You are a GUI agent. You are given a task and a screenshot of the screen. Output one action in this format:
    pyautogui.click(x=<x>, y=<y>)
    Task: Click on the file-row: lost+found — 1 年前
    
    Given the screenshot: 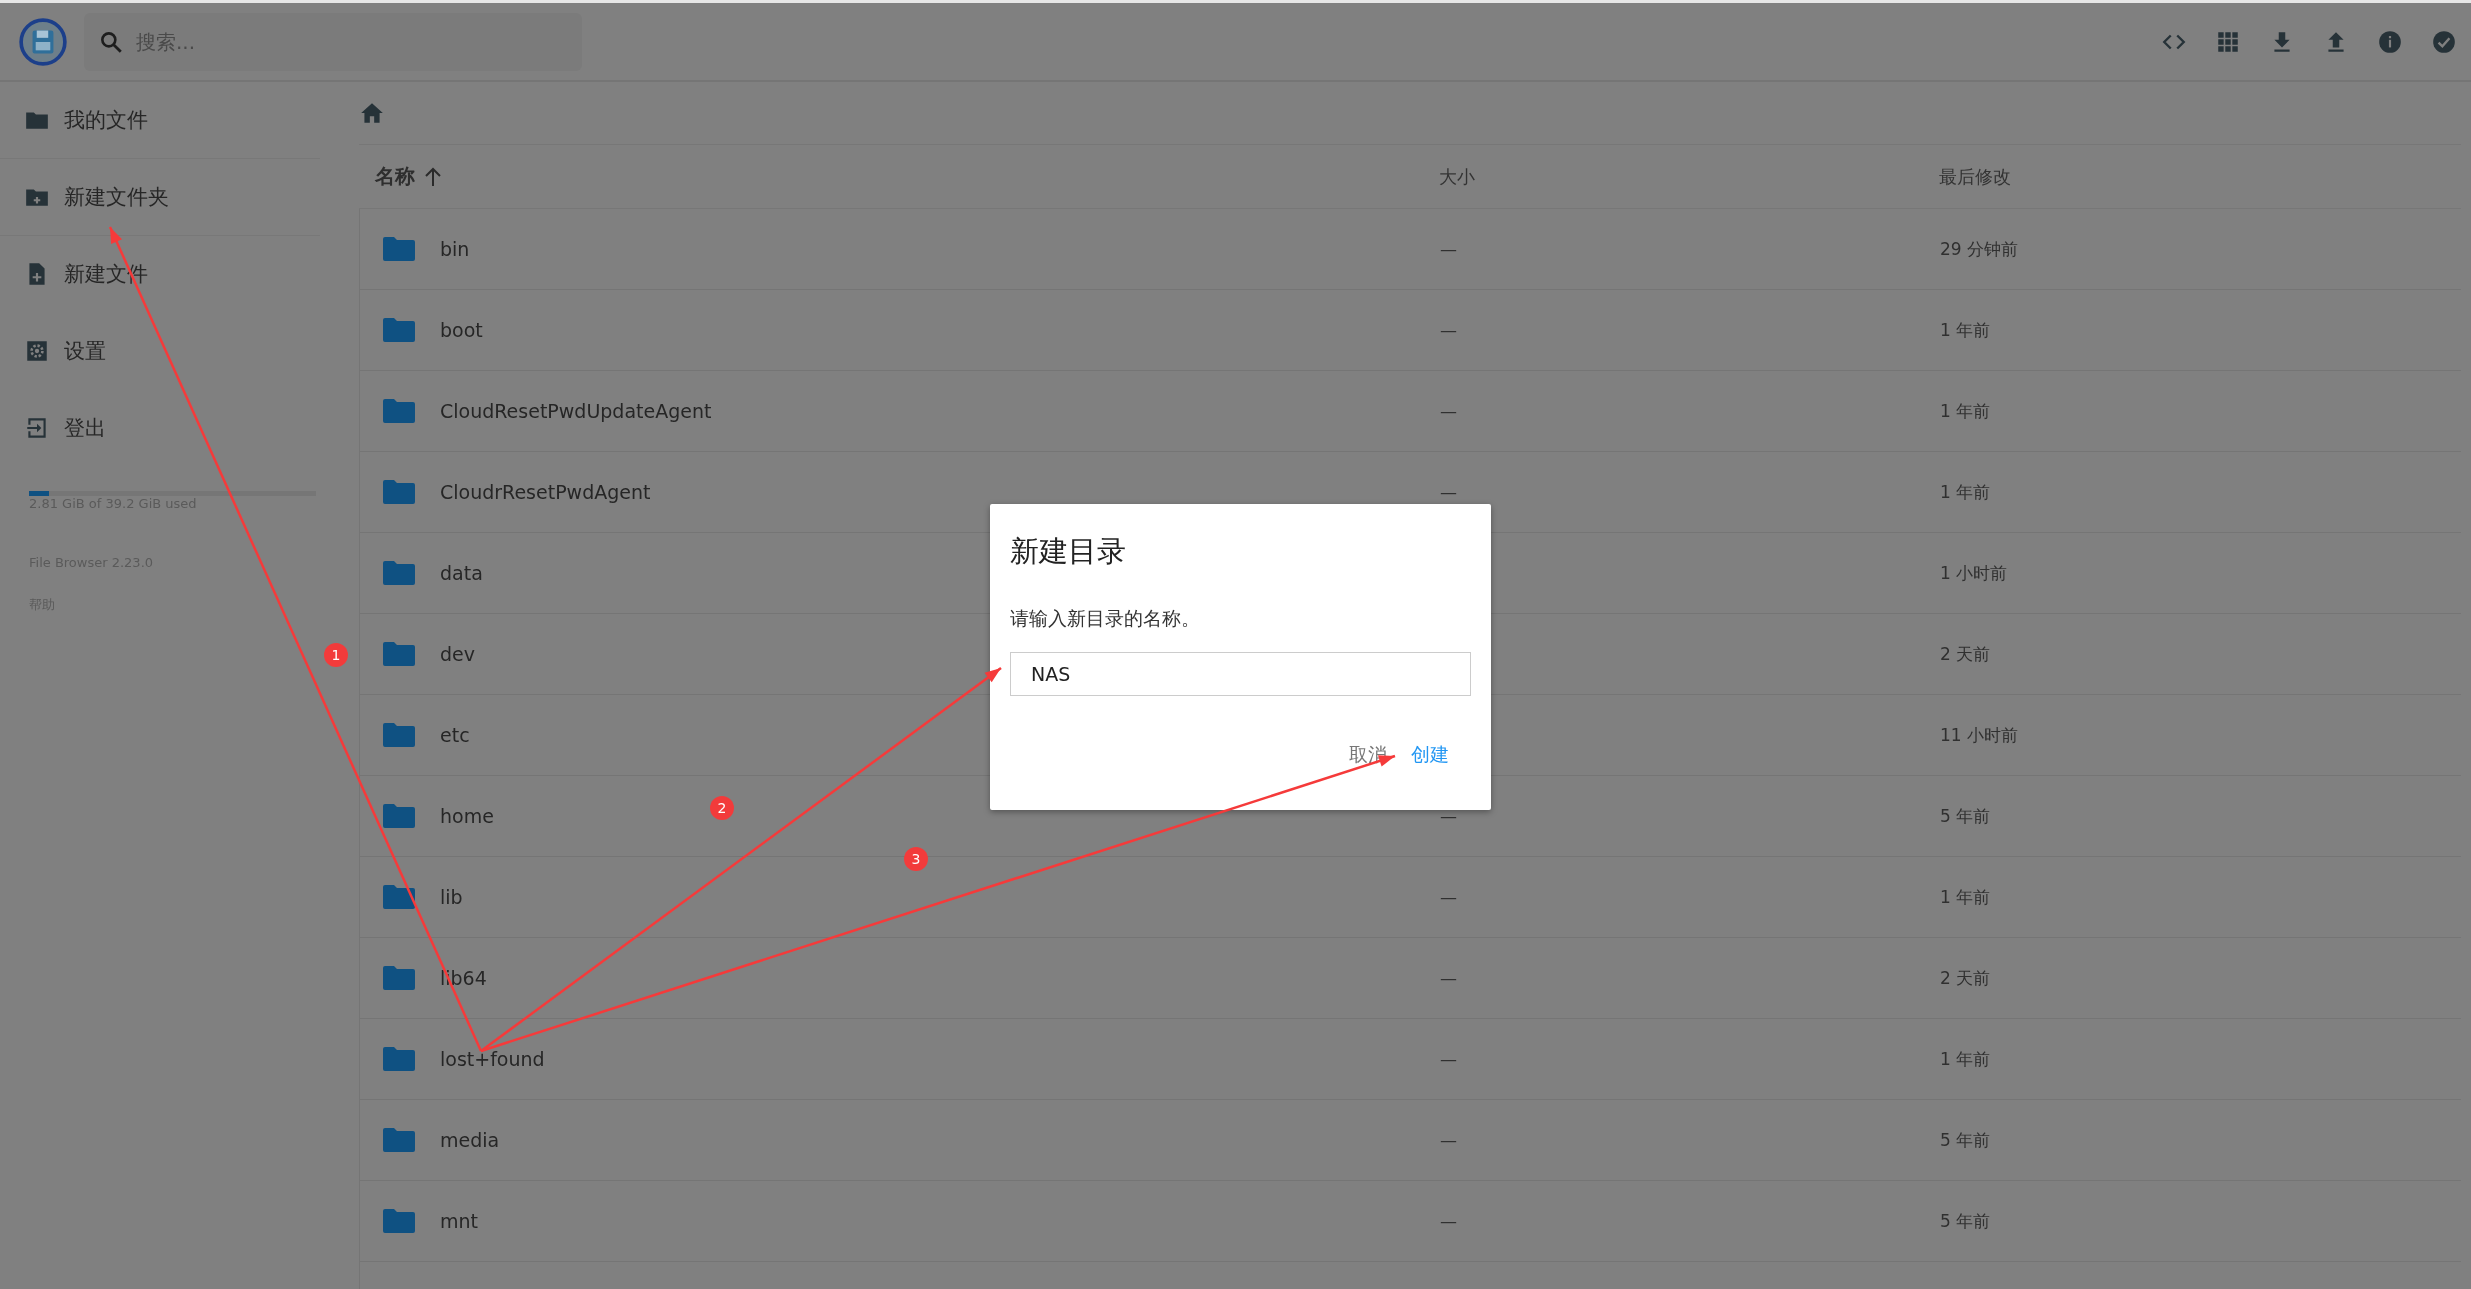 What is the action you would take?
    pyautogui.click(x=1410, y=1059)
    